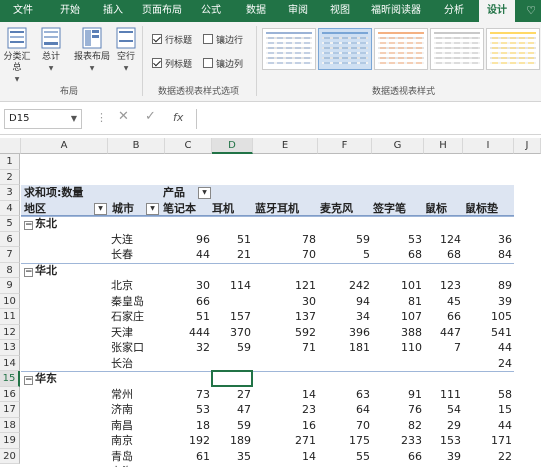 This screenshot has height=467, width=541. Describe the element at coordinates (10, 348) in the screenshot. I see `row-header-13: 13` at that location.